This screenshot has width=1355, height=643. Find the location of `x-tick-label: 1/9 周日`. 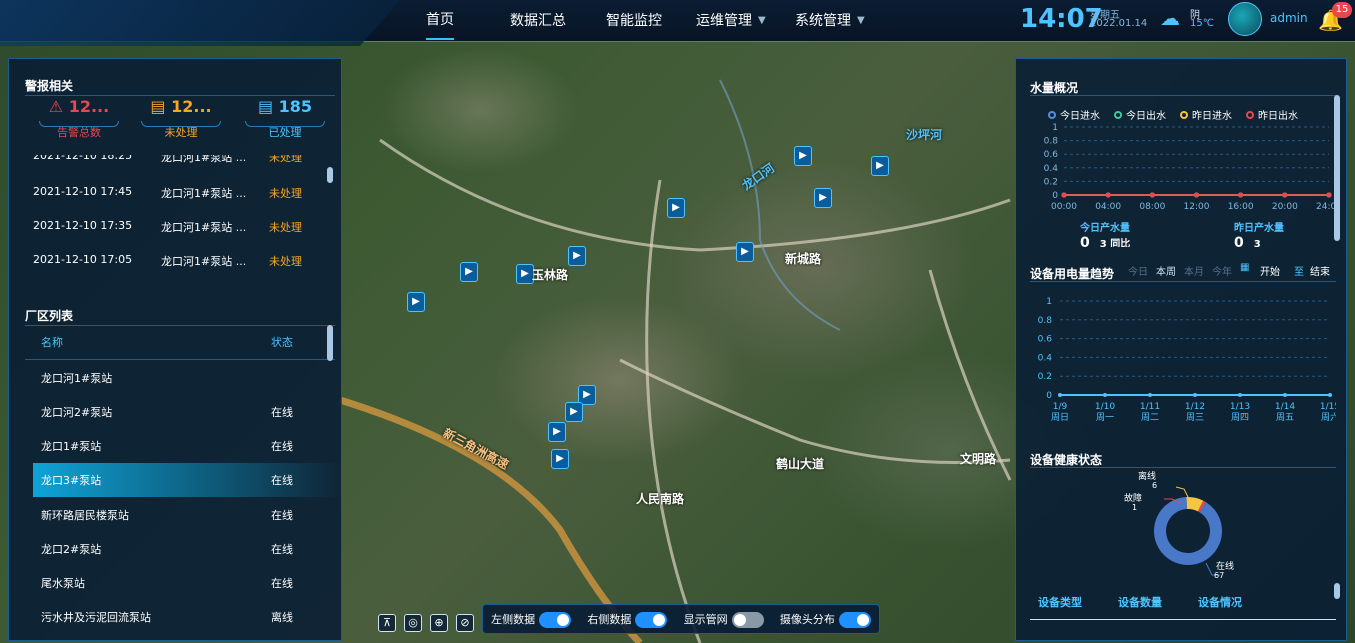

x-tick-label: 1/9 周日 is located at coordinates (1060, 412).